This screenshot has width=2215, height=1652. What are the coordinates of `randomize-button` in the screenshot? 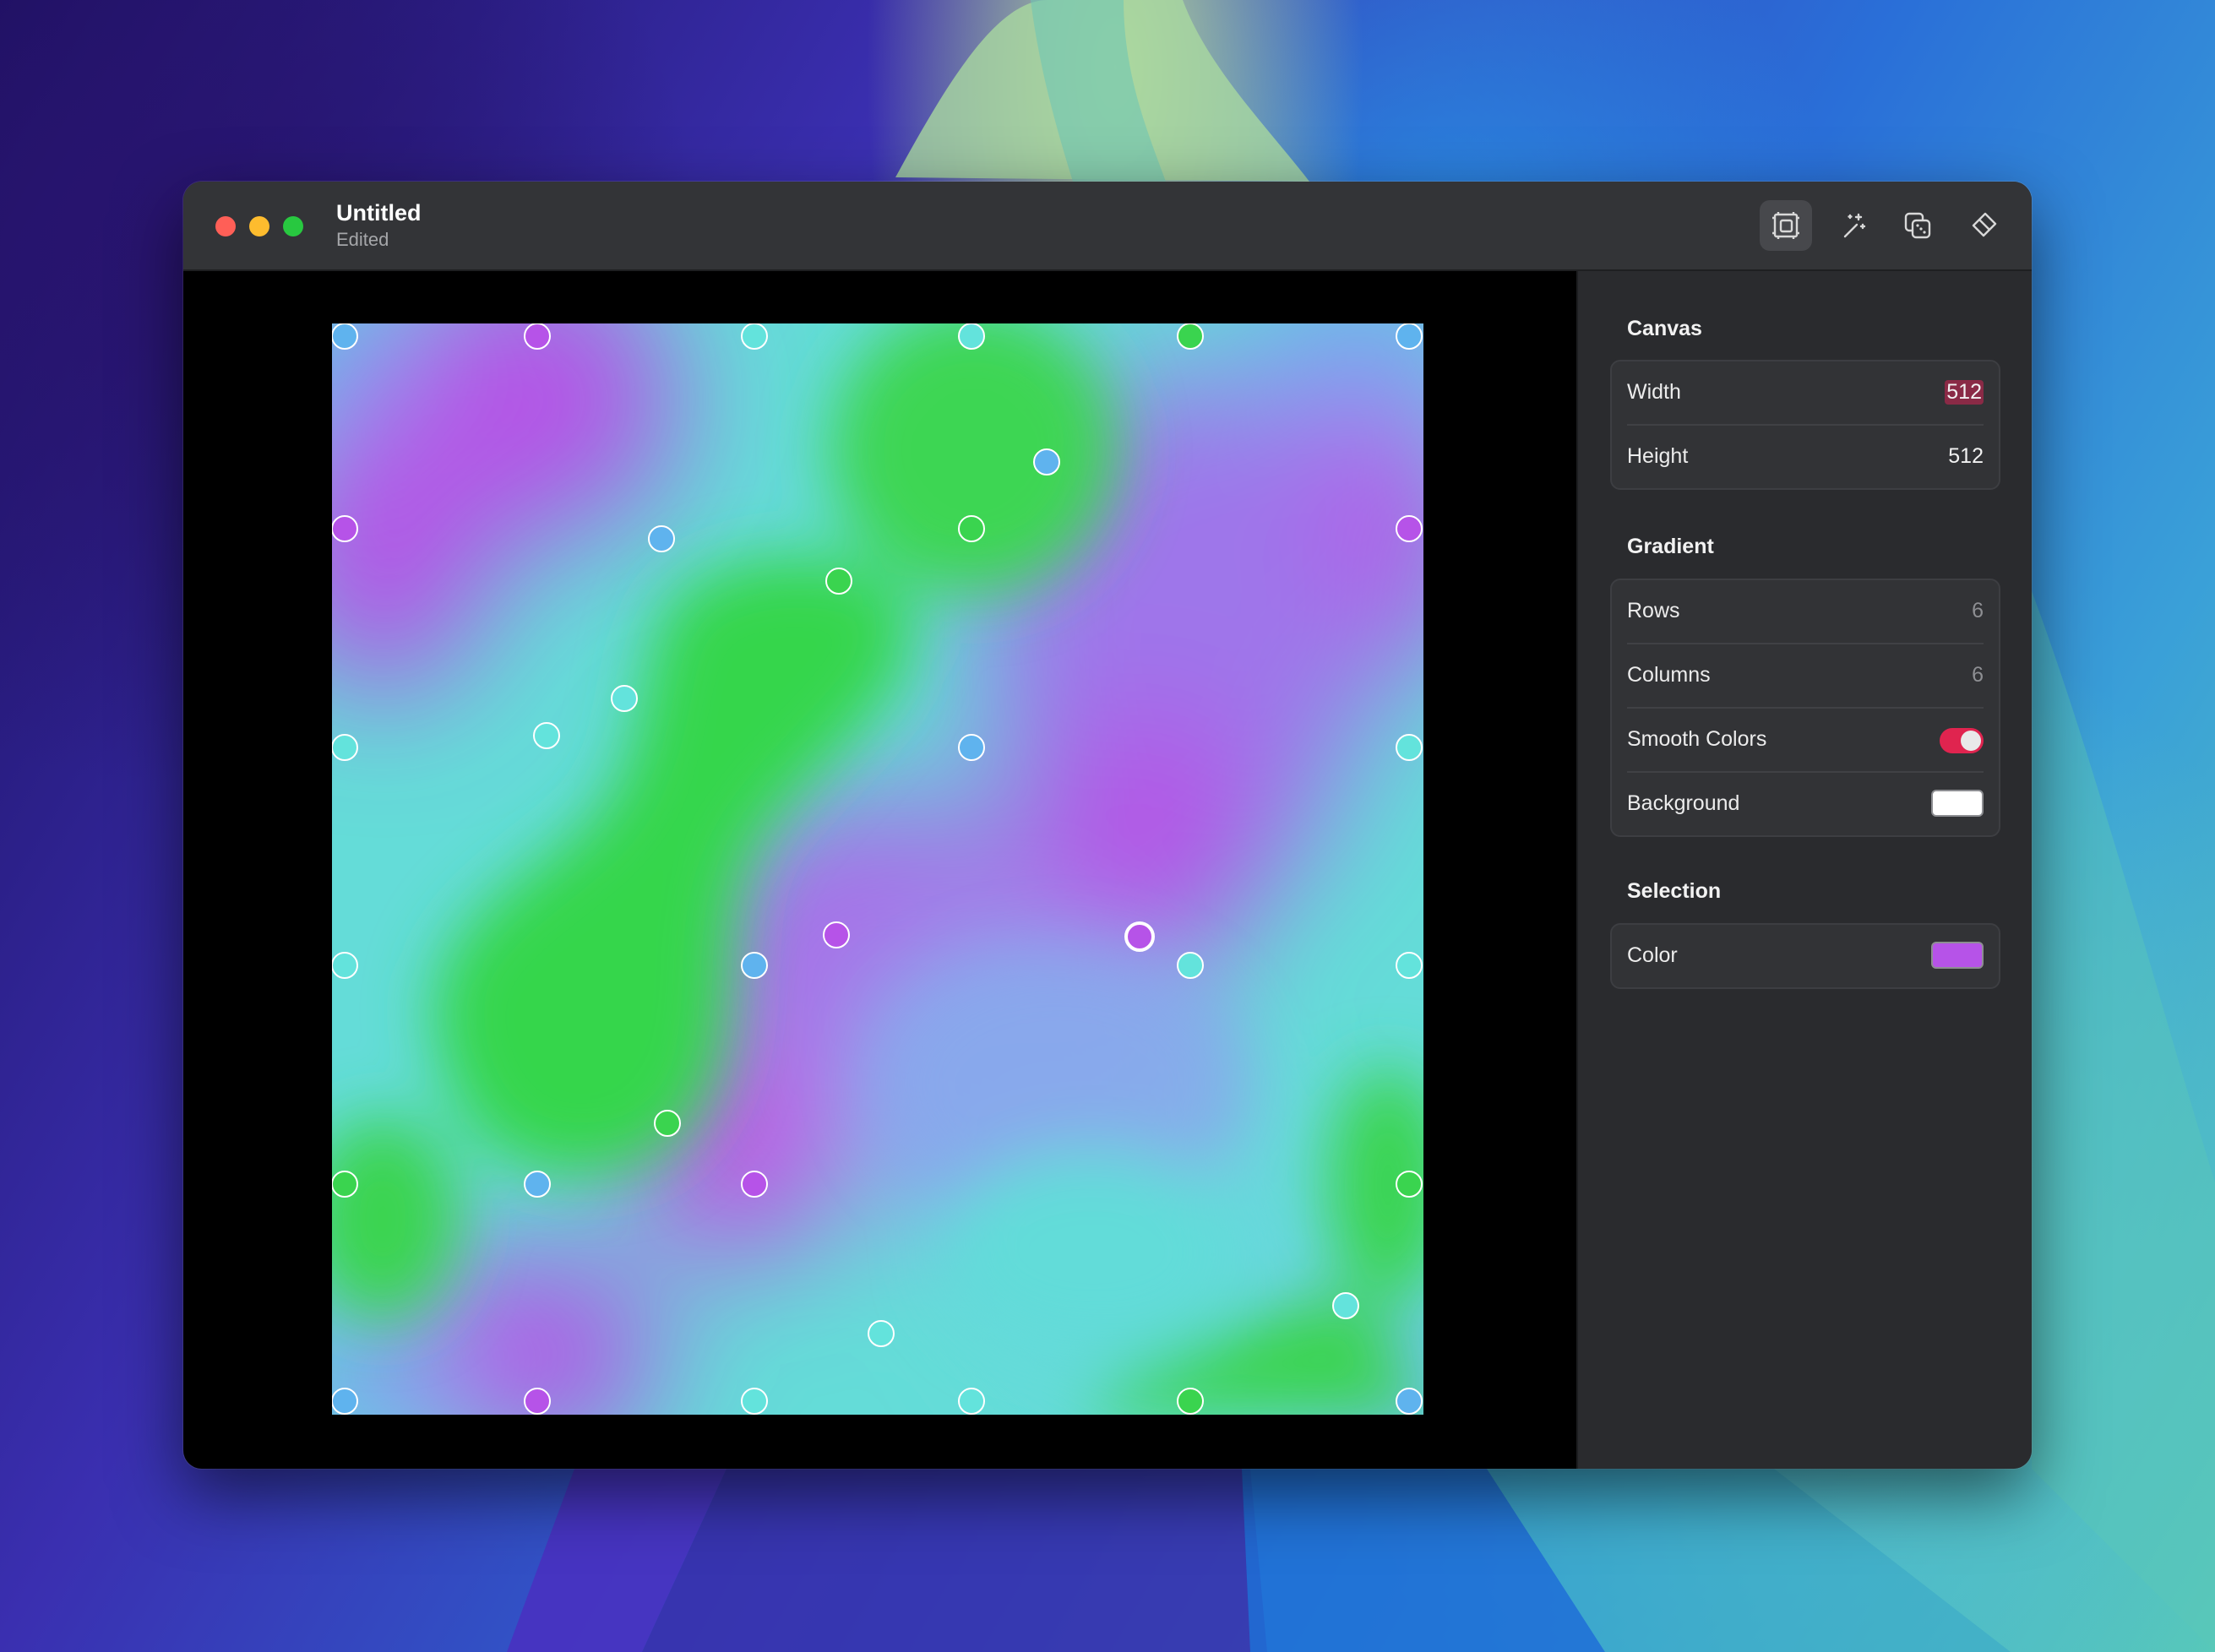 It's located at (1917, 225).